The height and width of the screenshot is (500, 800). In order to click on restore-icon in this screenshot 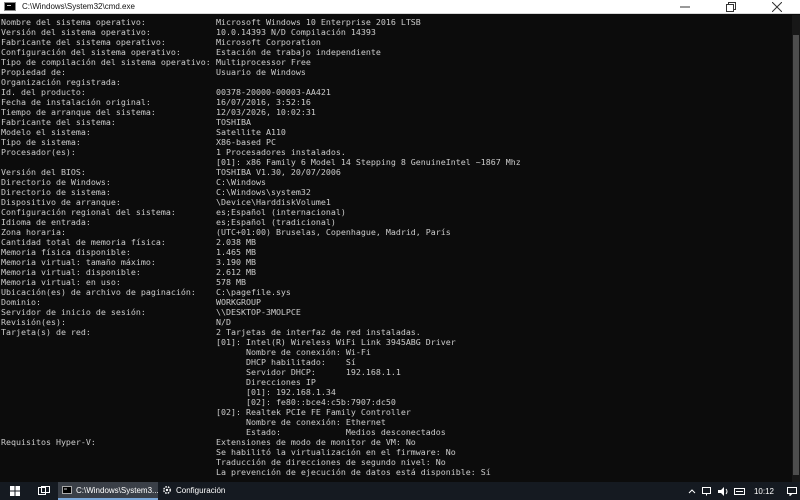, I will do `click(731, 7)`.